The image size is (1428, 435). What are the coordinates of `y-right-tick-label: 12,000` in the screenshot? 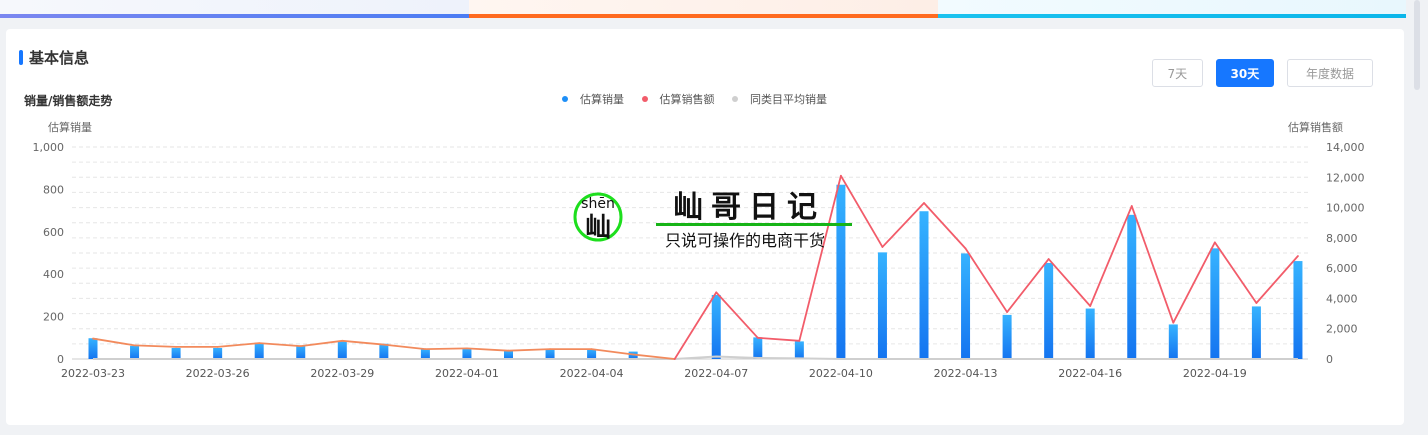 It's located at (1345, 177).